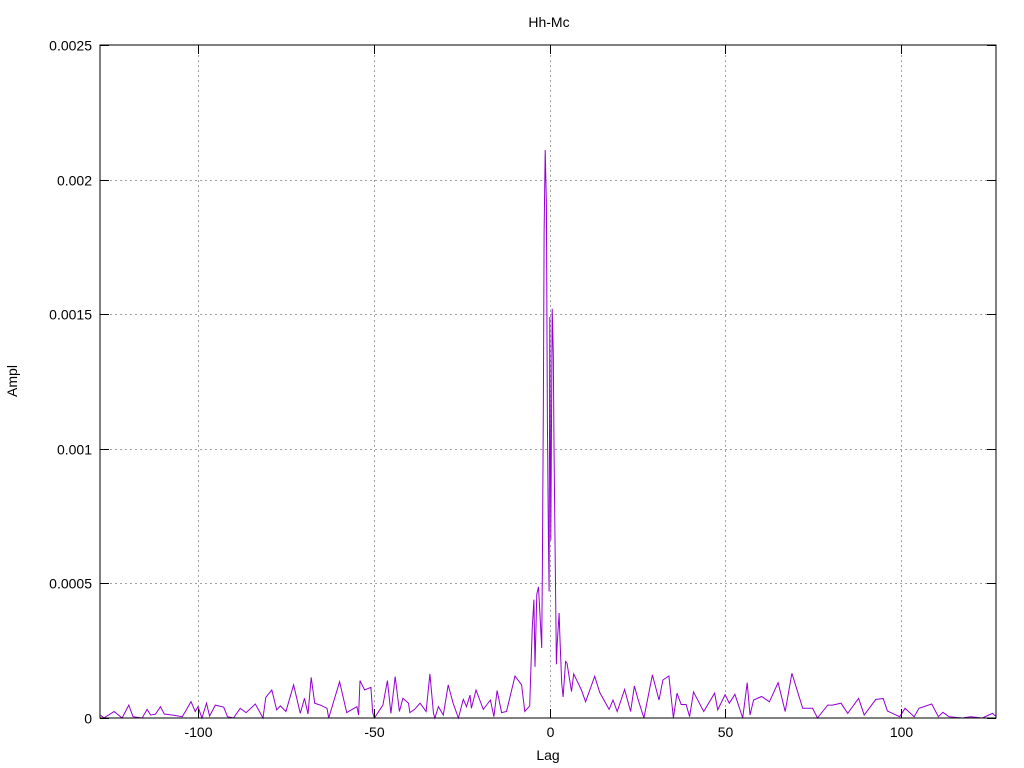 This screenshot has height=768, width=1024. What do you see at coordinates (12, 381) in the screenshot?
I see `y-axis-label: Ampl` at bounding box center [12, 381].